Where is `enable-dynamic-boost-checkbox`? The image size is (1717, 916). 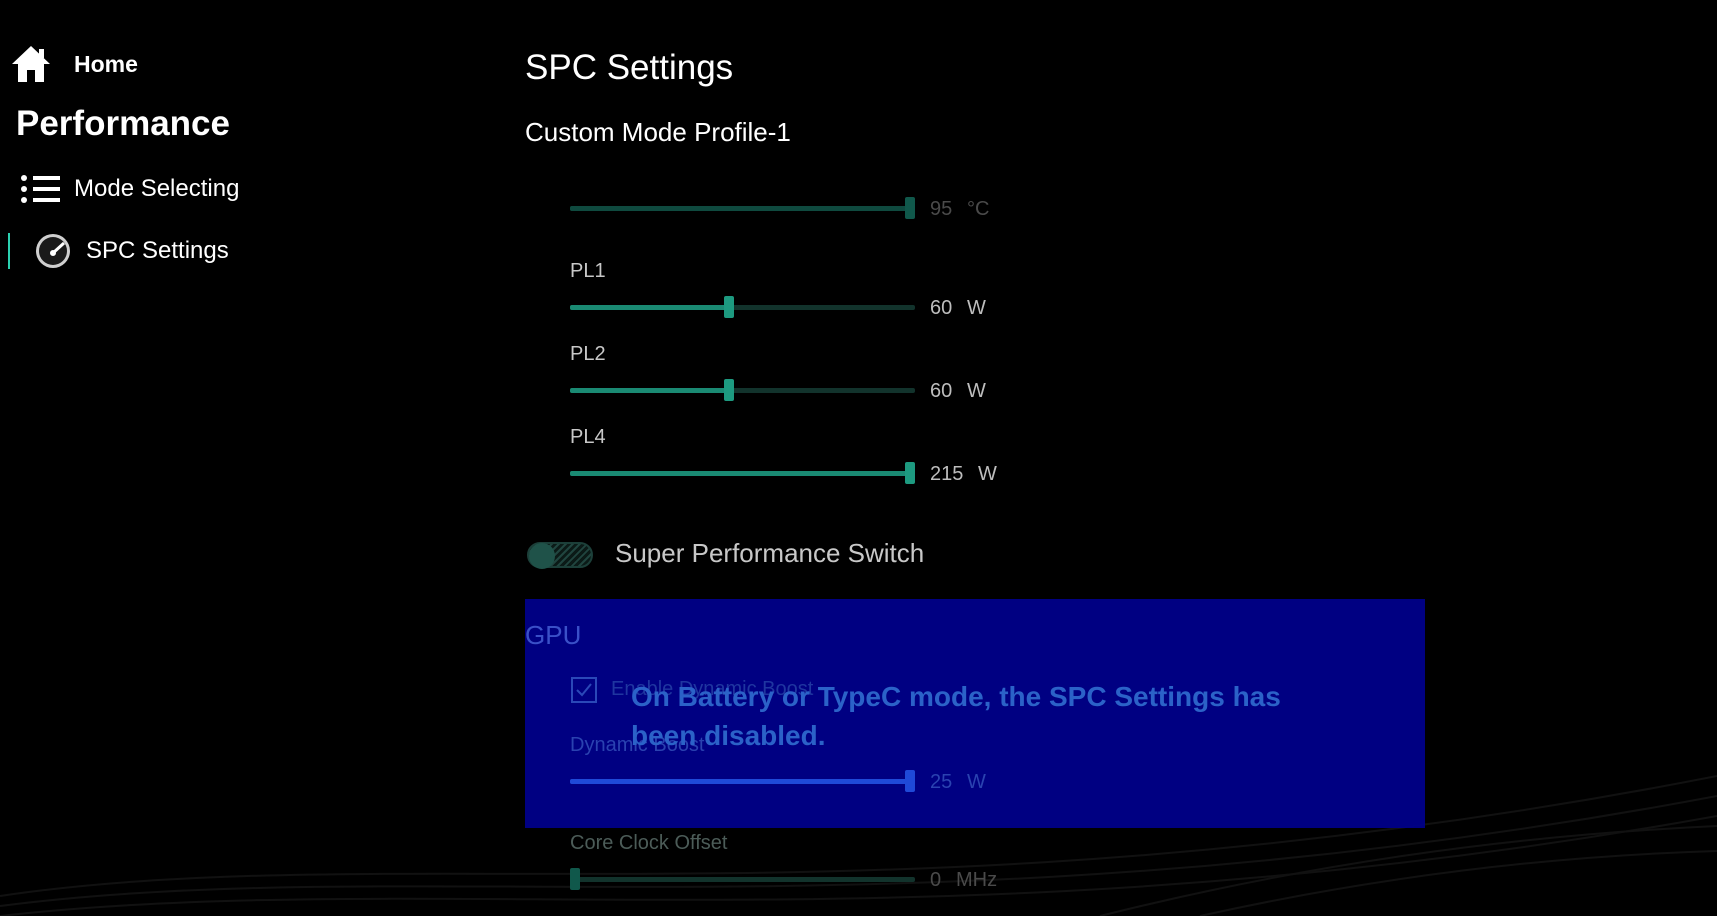 enable-dynamic-boost-checkbox is located at coordinates (584, 690).